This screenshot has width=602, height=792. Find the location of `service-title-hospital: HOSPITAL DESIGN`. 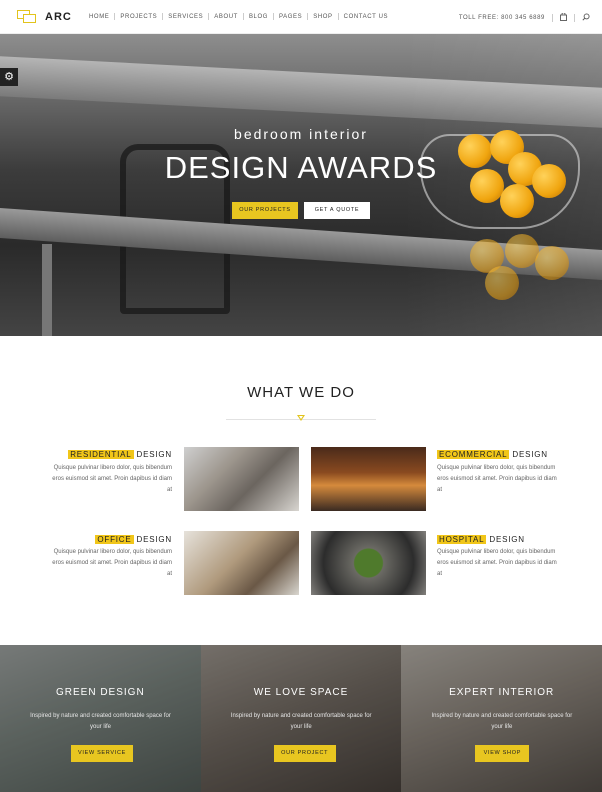

service-title-hospital: HOSPITAL DESIGN is located at coordinates (481, 539).